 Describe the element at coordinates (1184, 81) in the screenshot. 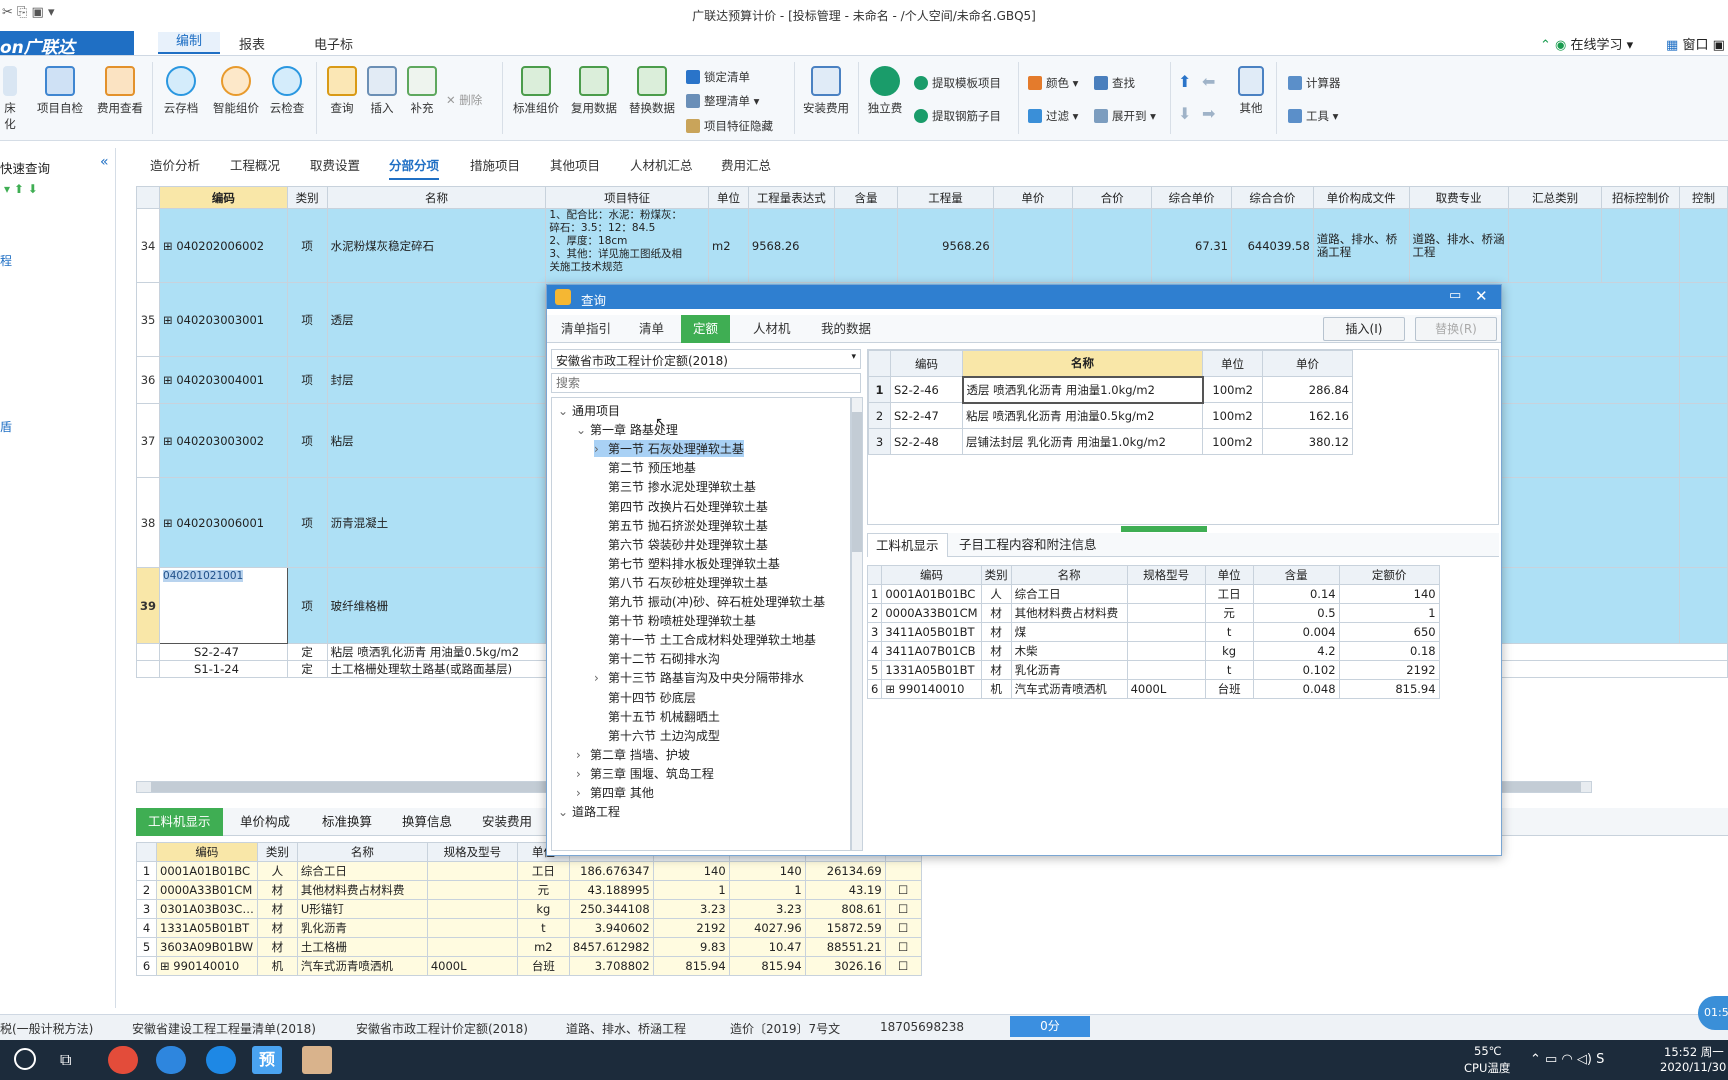

I see `move-up-icon: ⬆` at that location.